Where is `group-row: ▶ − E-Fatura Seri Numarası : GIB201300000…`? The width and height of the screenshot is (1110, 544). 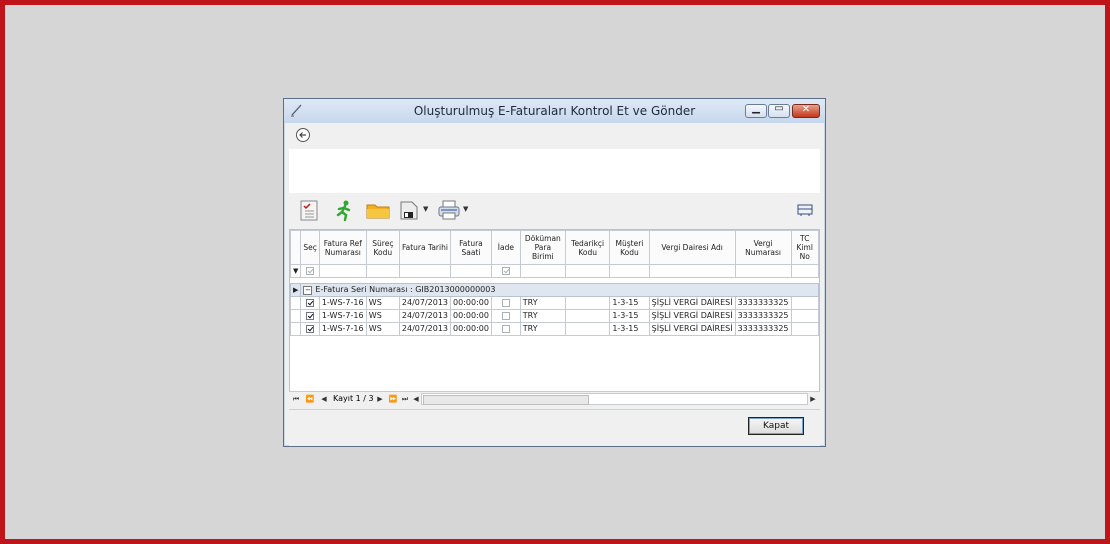 group-row: ▶ − E-Fatura Seri Numarası : GIB201300000… is located at coordinates (554, 290).